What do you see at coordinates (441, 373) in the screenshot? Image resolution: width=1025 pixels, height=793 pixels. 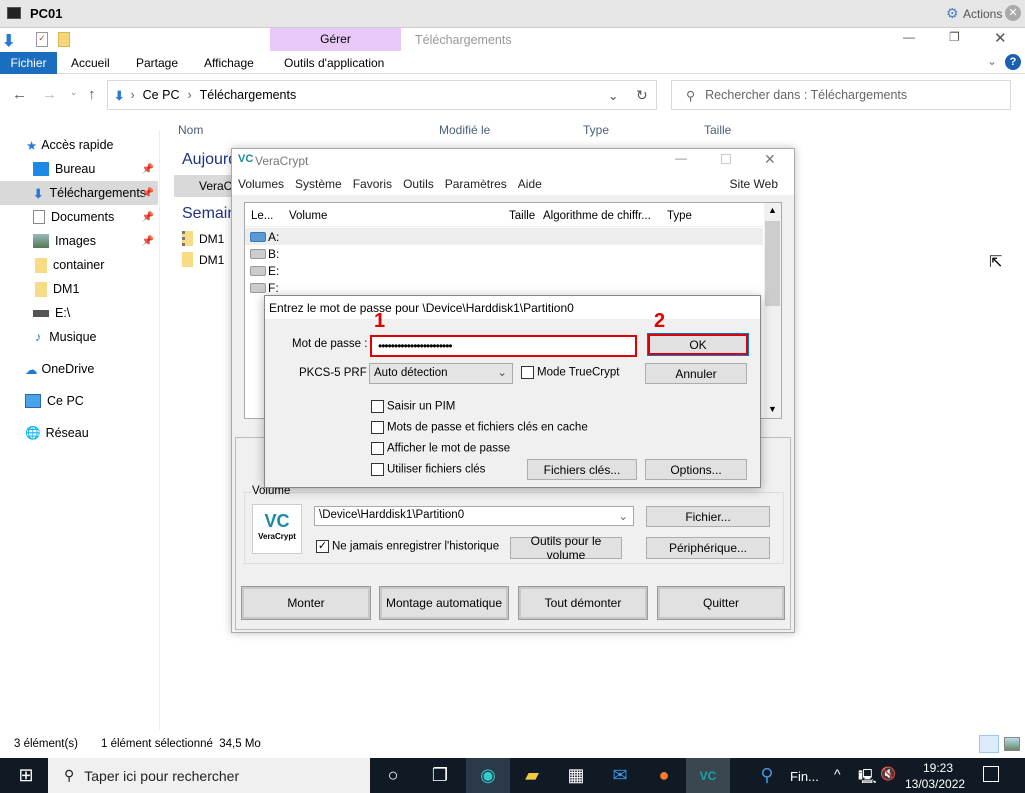 I see `prf-select: Auto détection ⌄` at bounding box center [441, 373].